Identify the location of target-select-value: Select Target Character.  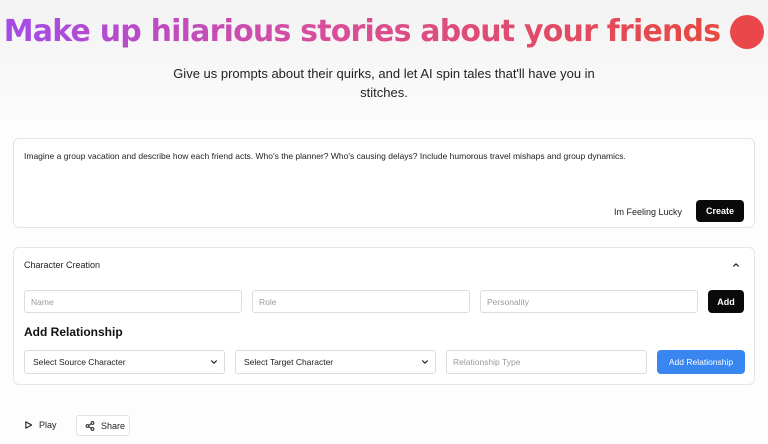
(289, 362).